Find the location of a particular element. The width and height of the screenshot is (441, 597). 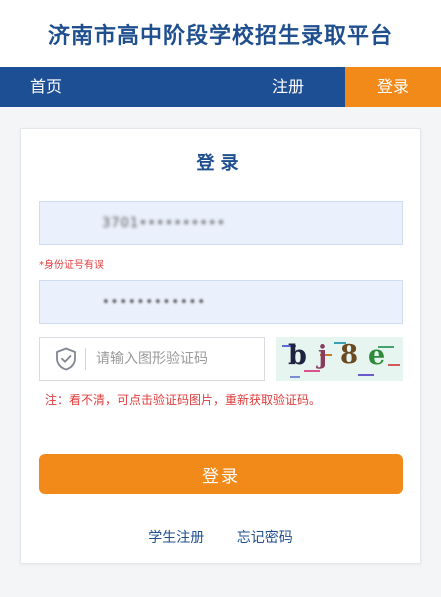

shield-check-icon is located at coordinates (66, 359).